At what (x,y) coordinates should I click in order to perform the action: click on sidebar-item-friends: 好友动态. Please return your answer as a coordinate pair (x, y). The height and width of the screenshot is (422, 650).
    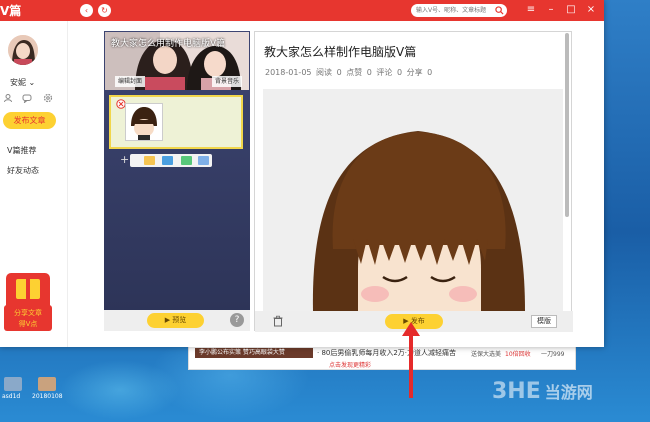
    Looking at the image, I should click on (23, 170).